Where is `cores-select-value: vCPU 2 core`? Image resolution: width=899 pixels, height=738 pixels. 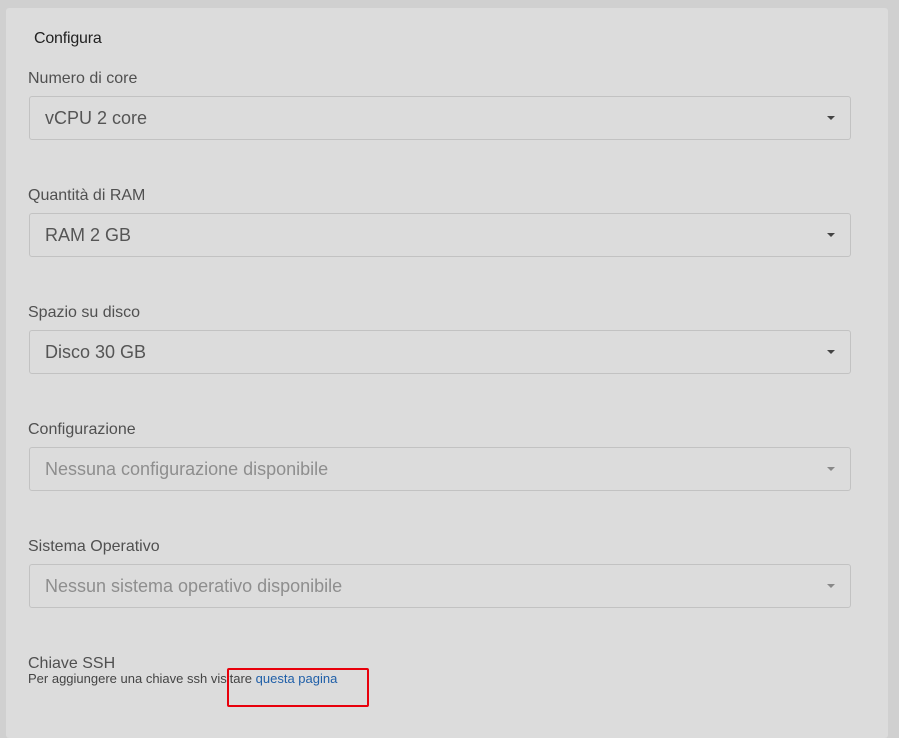 cores-select-value: vCPU 2 core is located at coordinates (96, 118).